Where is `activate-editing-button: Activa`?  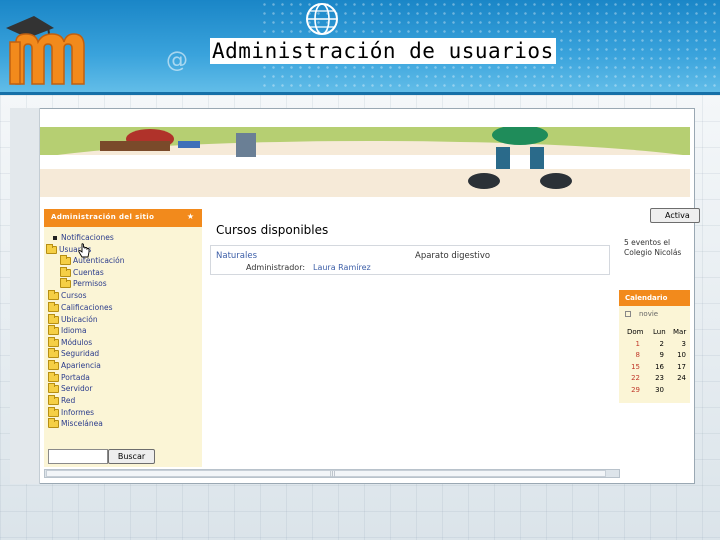
activate-editing-button: Activa is located at coordinates (675, 215).